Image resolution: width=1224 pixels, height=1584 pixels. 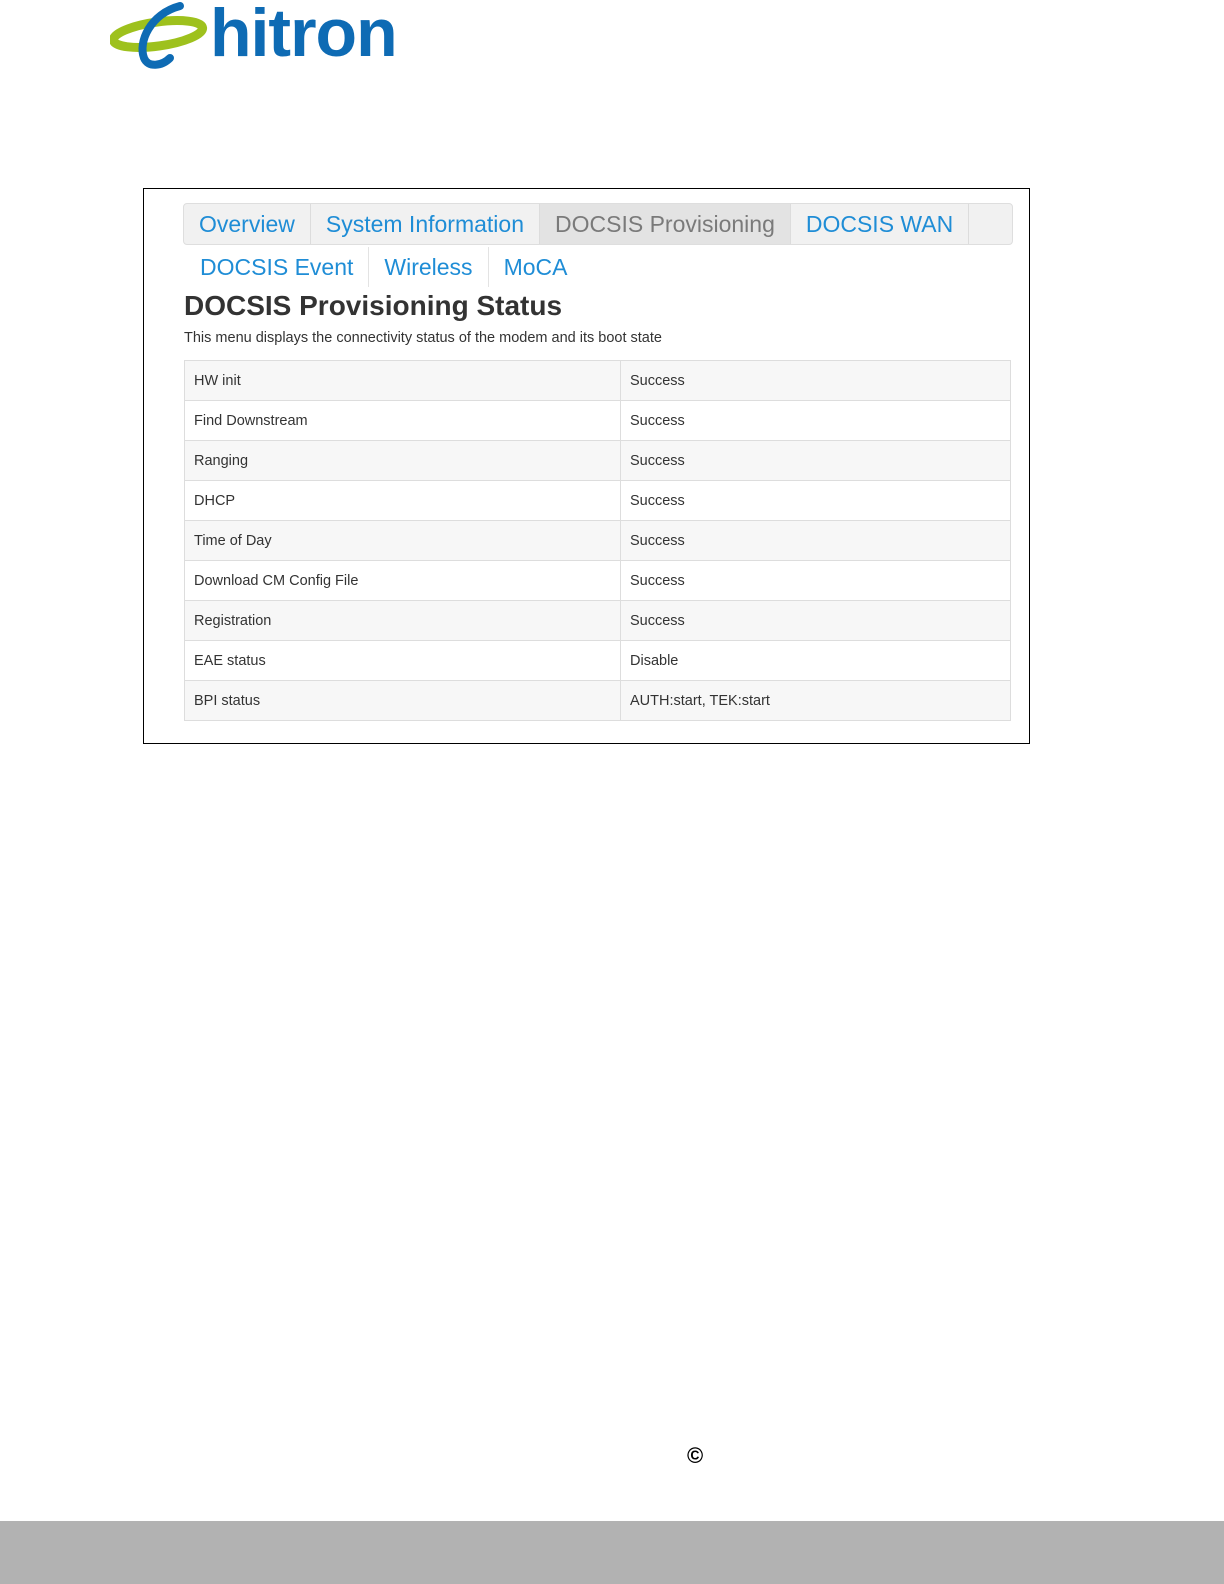 I want to click on table-row: Time of Day Success, so click(x=597, y=540).